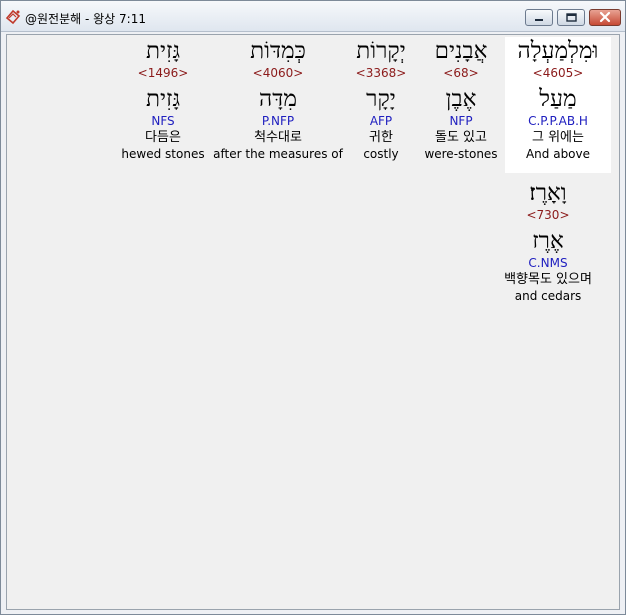  Describe the element at coordinates (548, 241) in the screenshot. I see `hebrew-lemma: אֶרֶז` at that location.